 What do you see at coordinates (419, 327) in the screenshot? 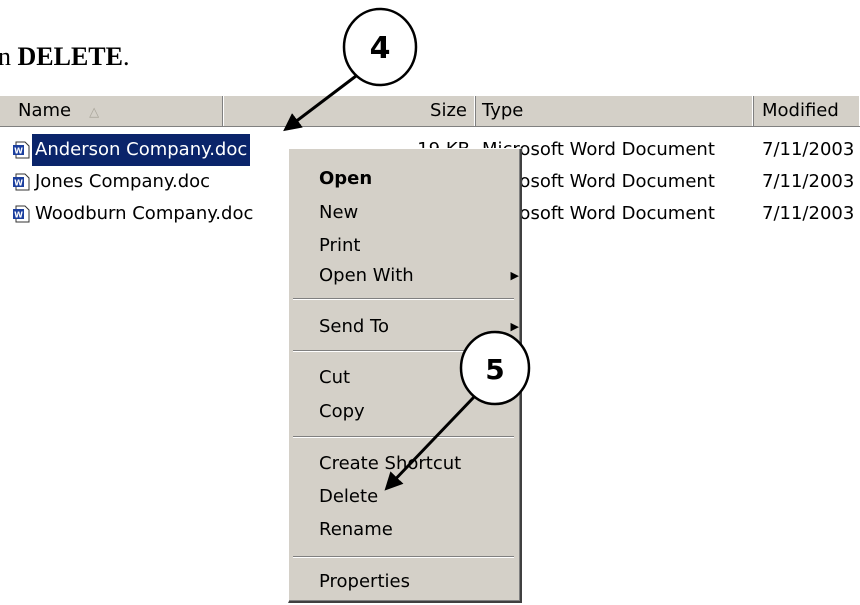
I see `menu-item-send-to: Send To ▶` at bounding box center [419, 327].